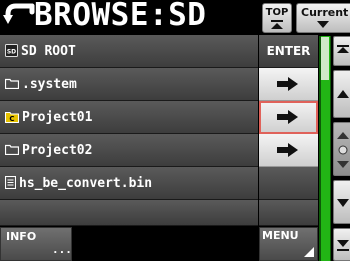 The width and height of the screenshot is (350, 261). What do you see at coordinates (129, 213) in the screenshot?
I see `empty-row` at bounding box center [129, 213].